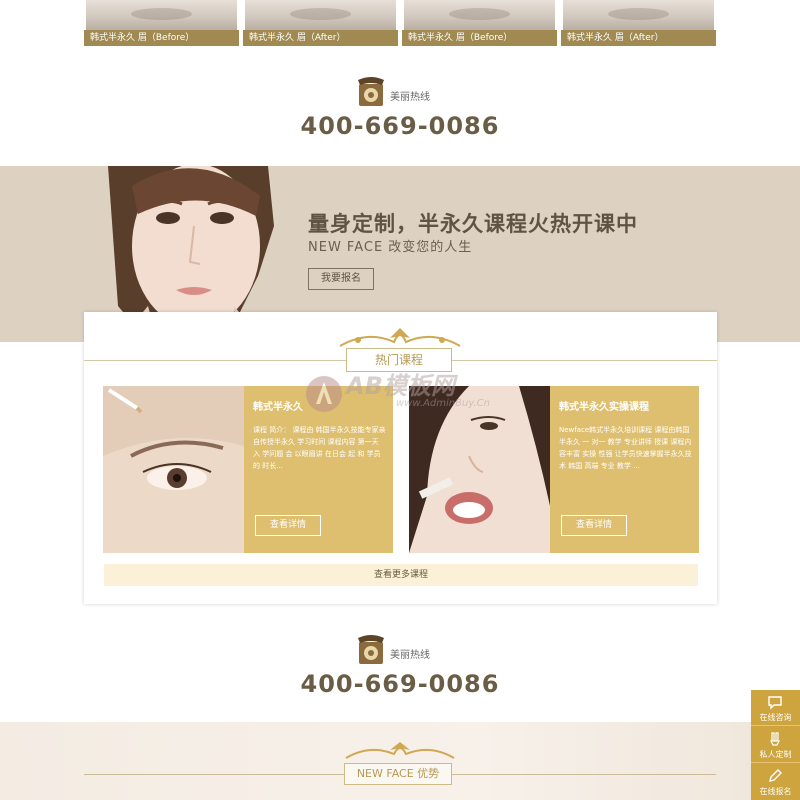 Image resolution: width=800 pixels, height=800 pixels. Describe the element at coordinates (775, 703) in the screenshot. I see `chat-icon` at that location.